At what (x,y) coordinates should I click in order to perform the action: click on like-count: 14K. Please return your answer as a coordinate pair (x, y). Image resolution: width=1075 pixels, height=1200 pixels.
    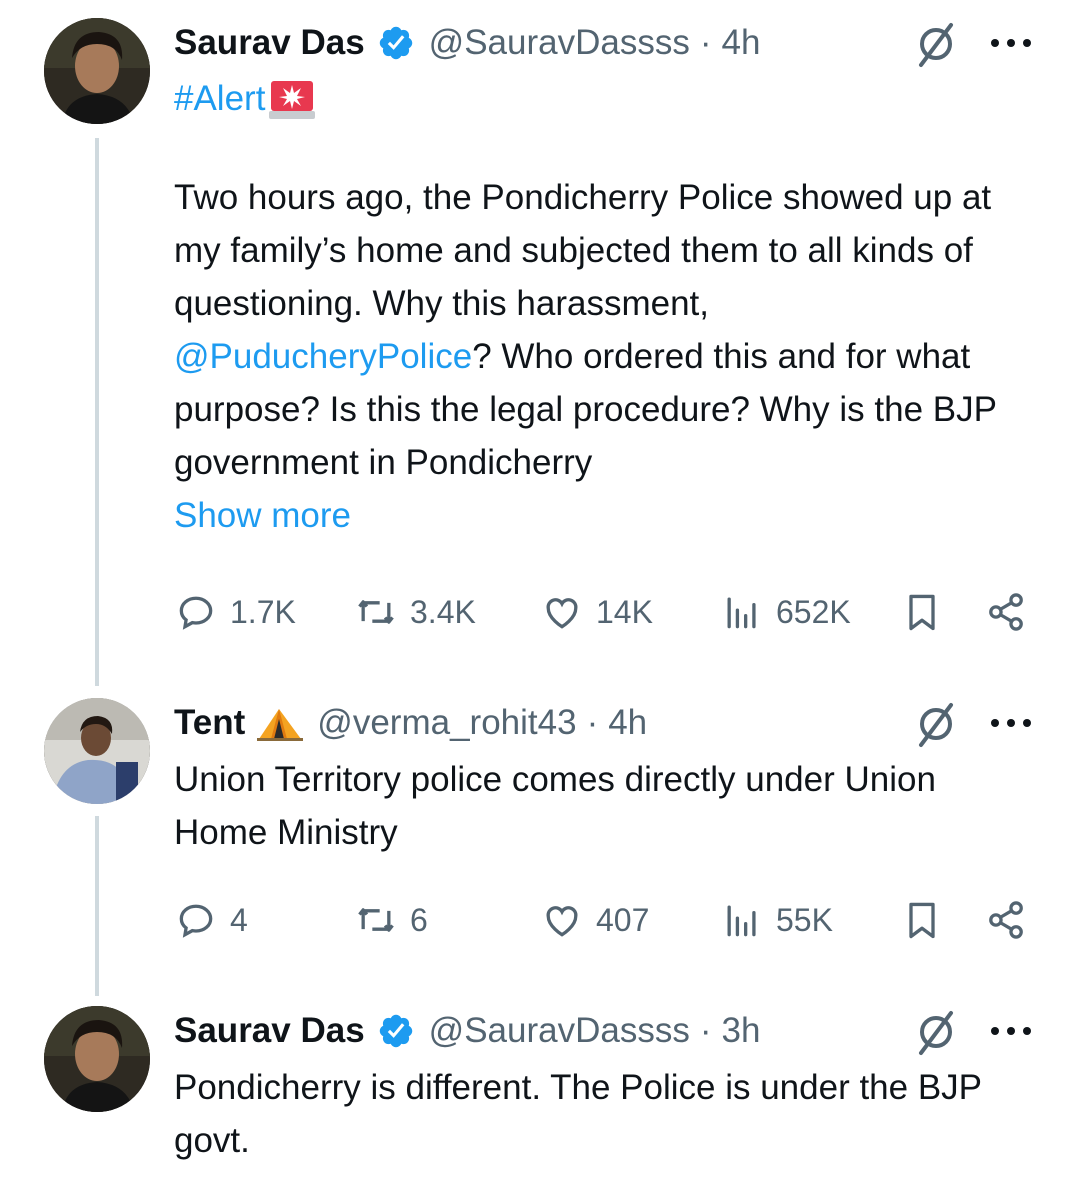
    Looking at the image, I should click on (624, 611).